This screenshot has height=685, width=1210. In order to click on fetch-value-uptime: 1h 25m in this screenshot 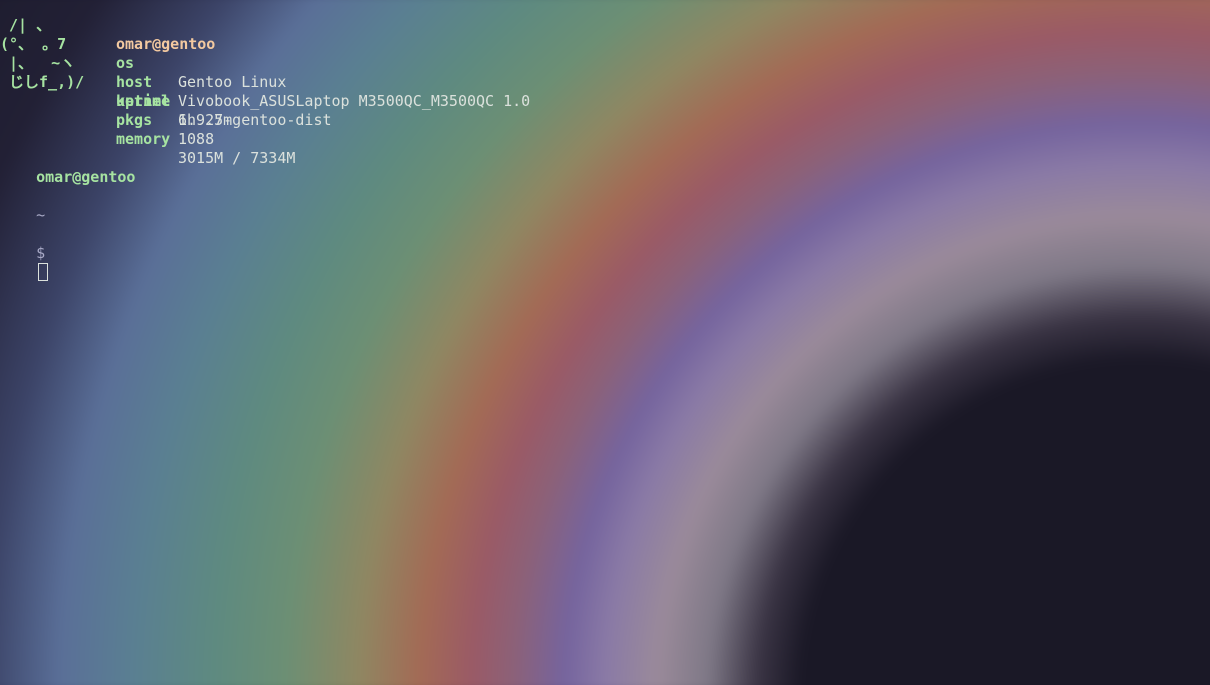, I will do `click(205, 120)`.